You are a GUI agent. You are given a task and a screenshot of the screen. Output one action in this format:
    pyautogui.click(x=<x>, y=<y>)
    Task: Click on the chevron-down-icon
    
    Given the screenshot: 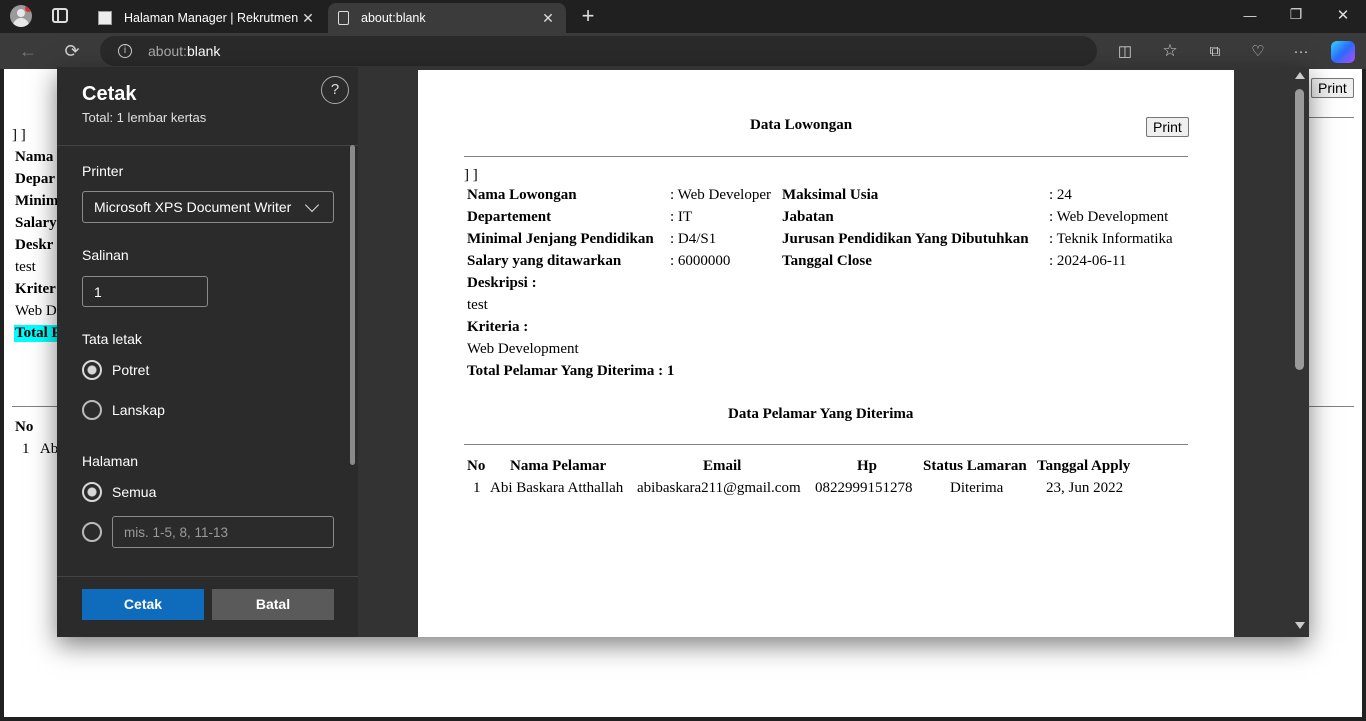 What is the action you would take?
    pyautogui.click(x=312, y=204)
    